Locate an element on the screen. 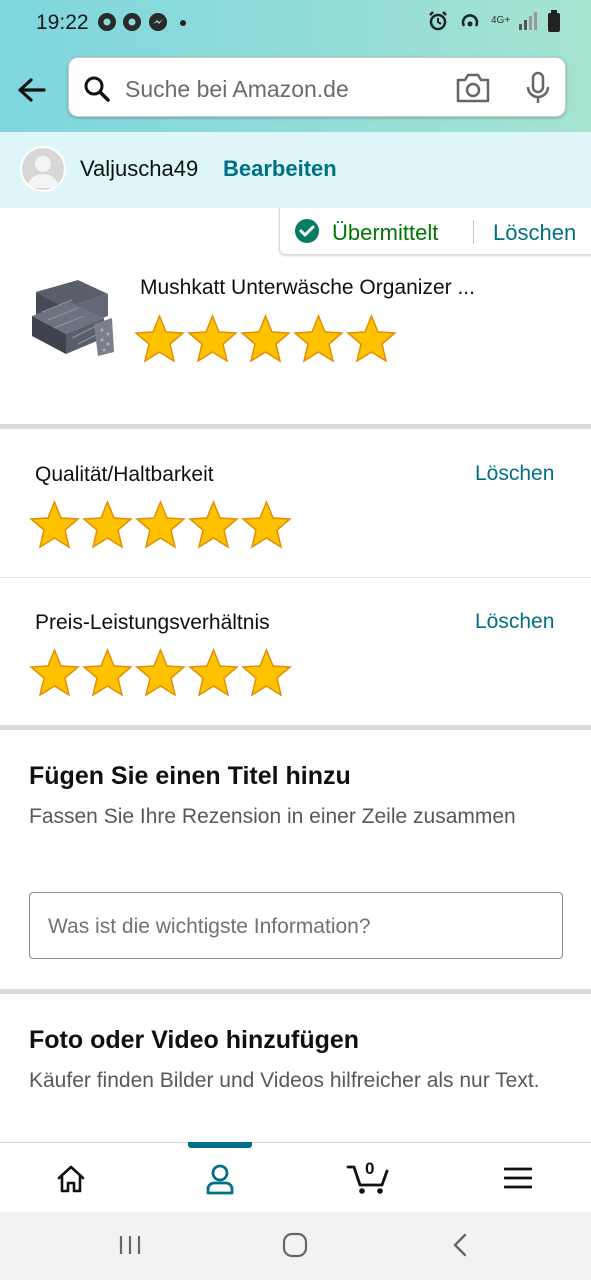 The image size is (591, 1280). back-button-icon is located at coordinates (460, 1245).